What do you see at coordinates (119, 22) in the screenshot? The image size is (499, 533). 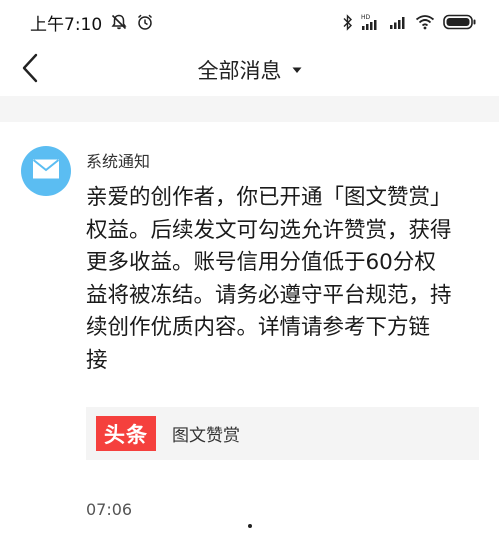 I see `mute-icon` at bounding box center [119, 22].